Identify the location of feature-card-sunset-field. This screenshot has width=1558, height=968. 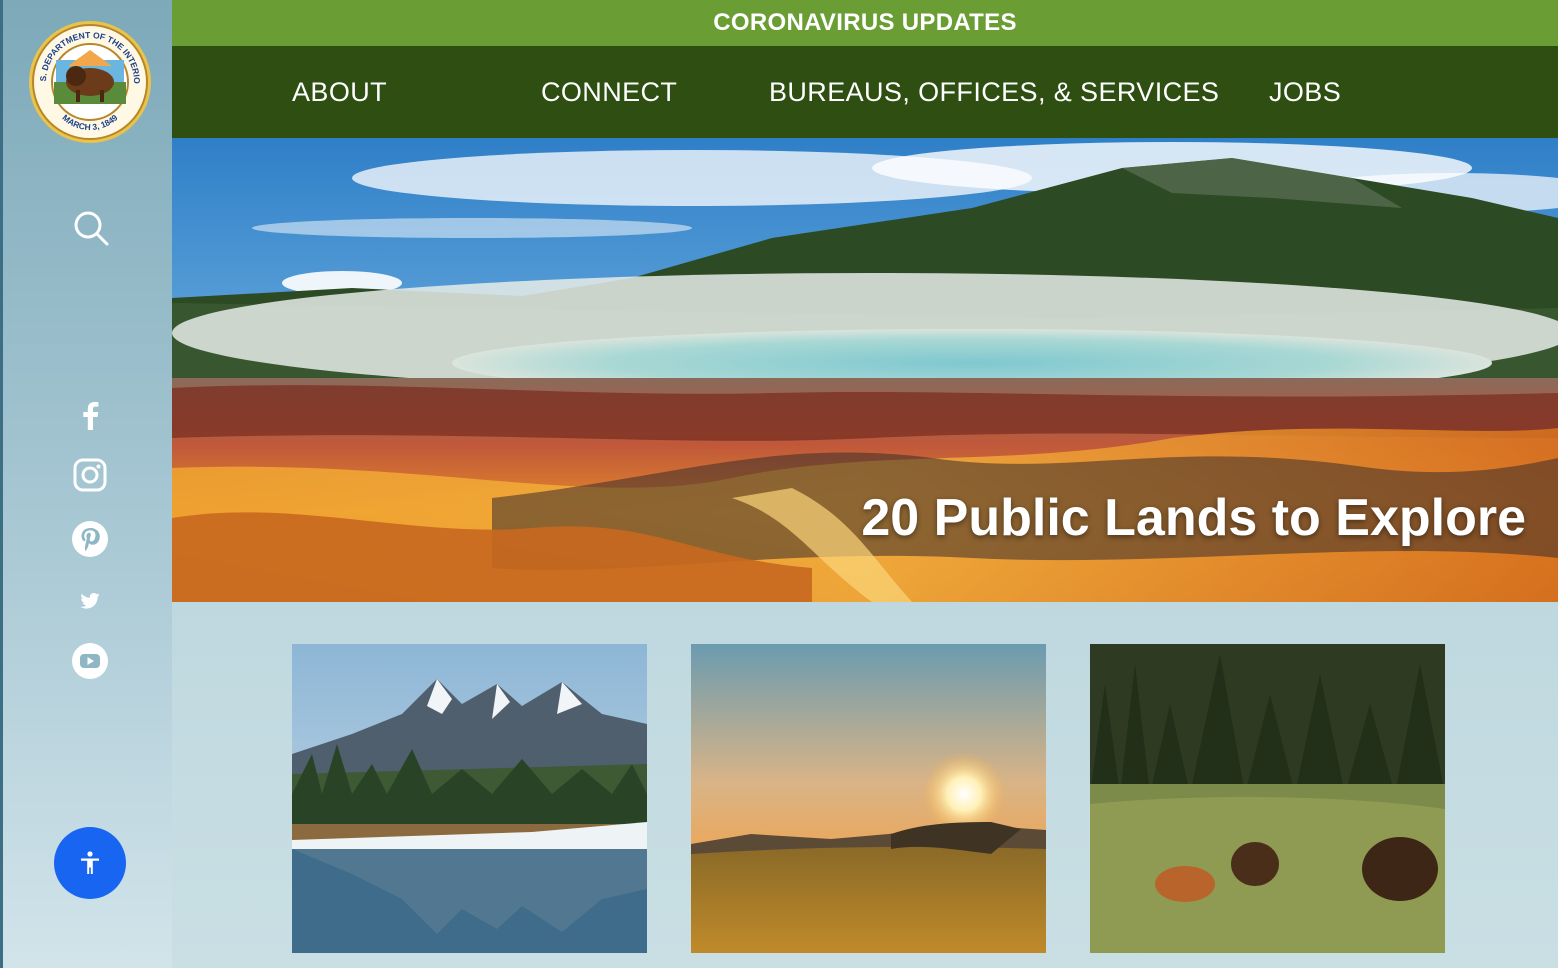
(868, 798).